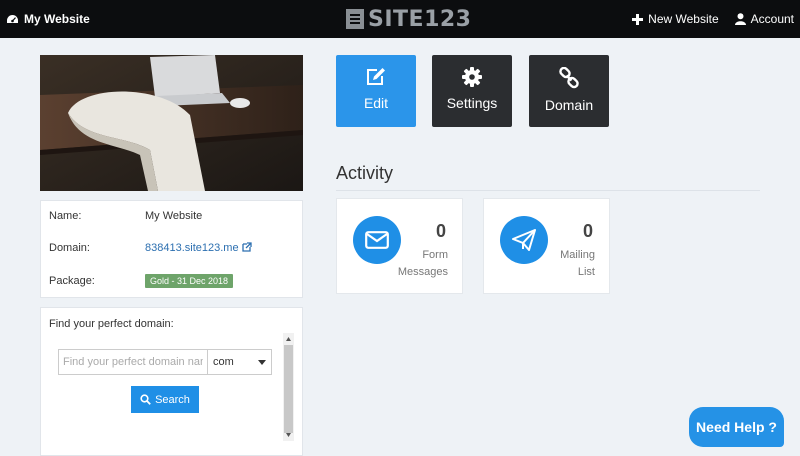  I want to click on new-website-button: New Website, so click(675, 19).